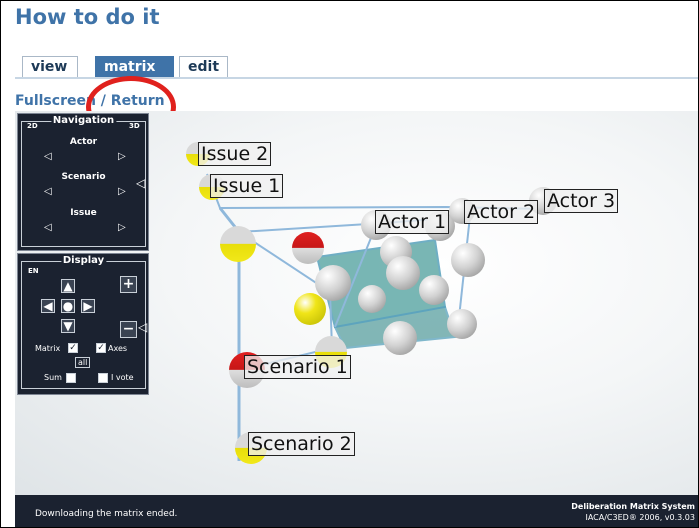 The height and width of the screenshot is (528, 699). Describe the element at coordinates (356, 65) in the screenshot. I see `tab-bar: view matrix edit` at that location.